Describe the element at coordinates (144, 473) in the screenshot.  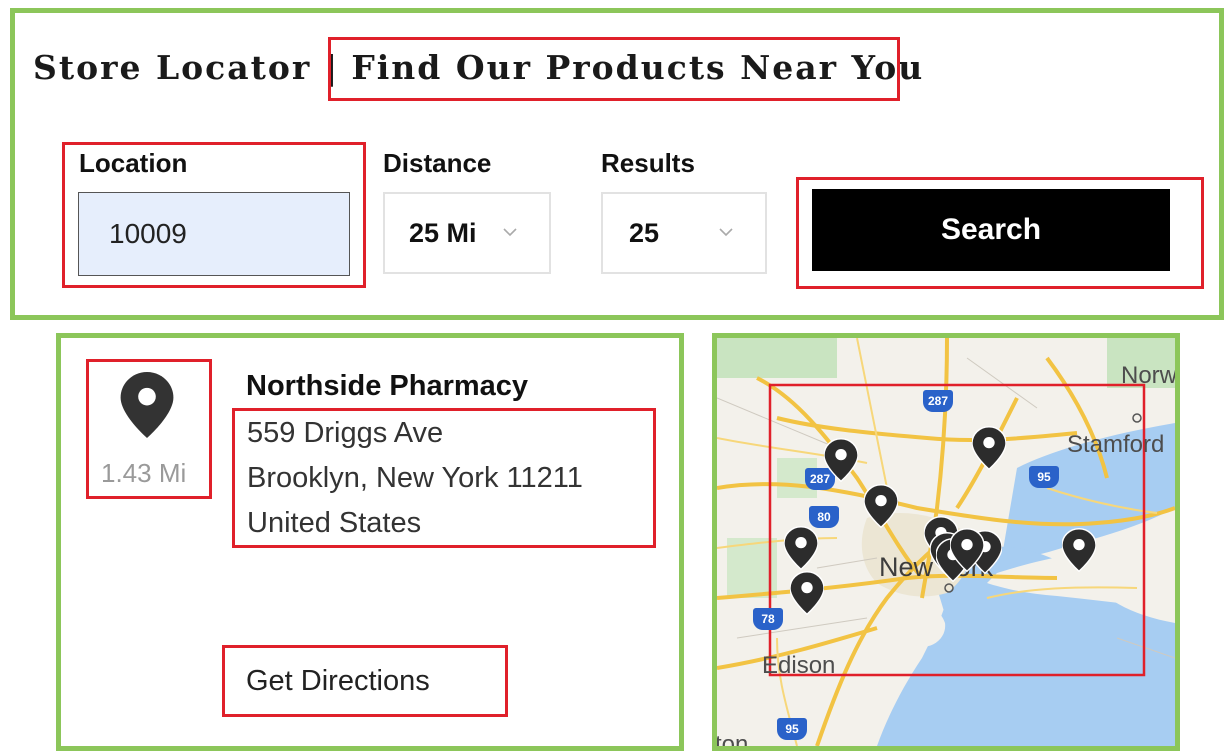
I see `result-distance: 1.43 Mi` at that location.